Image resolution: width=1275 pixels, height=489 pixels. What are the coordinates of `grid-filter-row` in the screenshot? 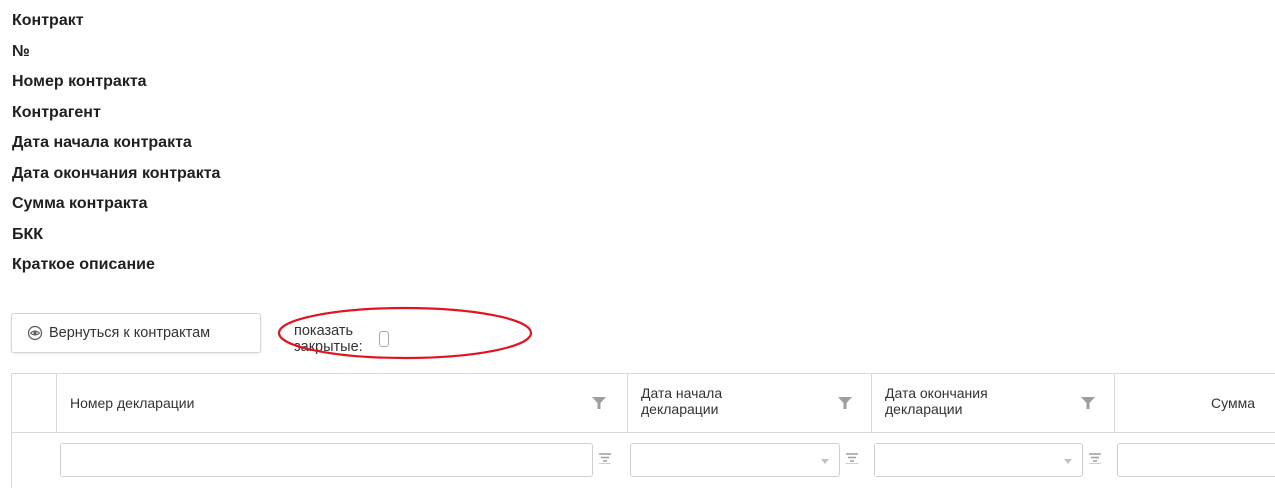 It's located at (643, 461).